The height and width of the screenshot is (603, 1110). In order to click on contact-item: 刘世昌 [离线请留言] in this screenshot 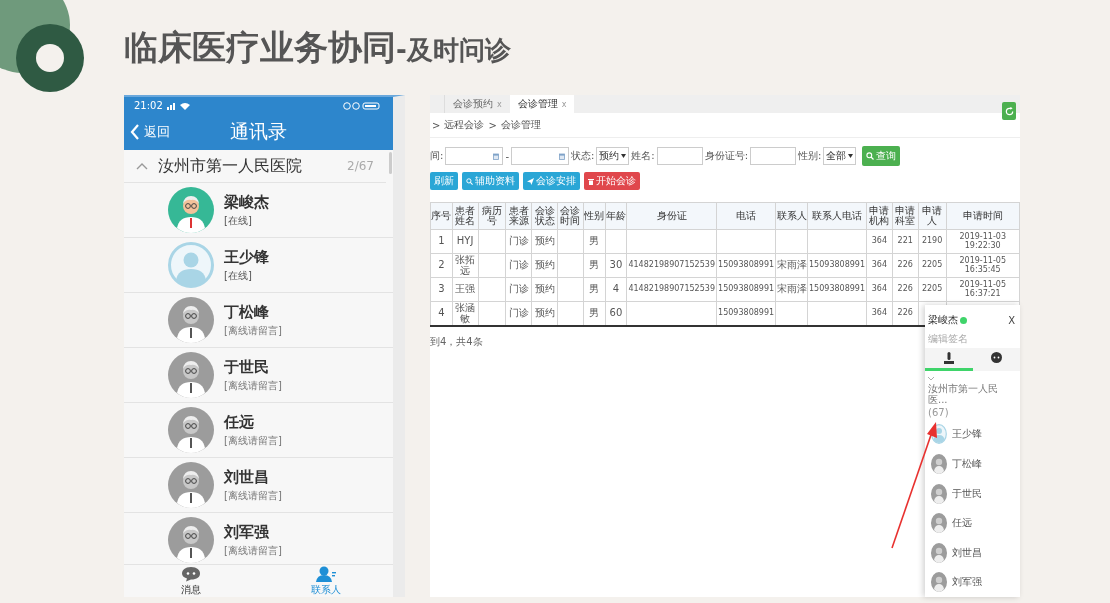, I will do `click(258, 485)`.